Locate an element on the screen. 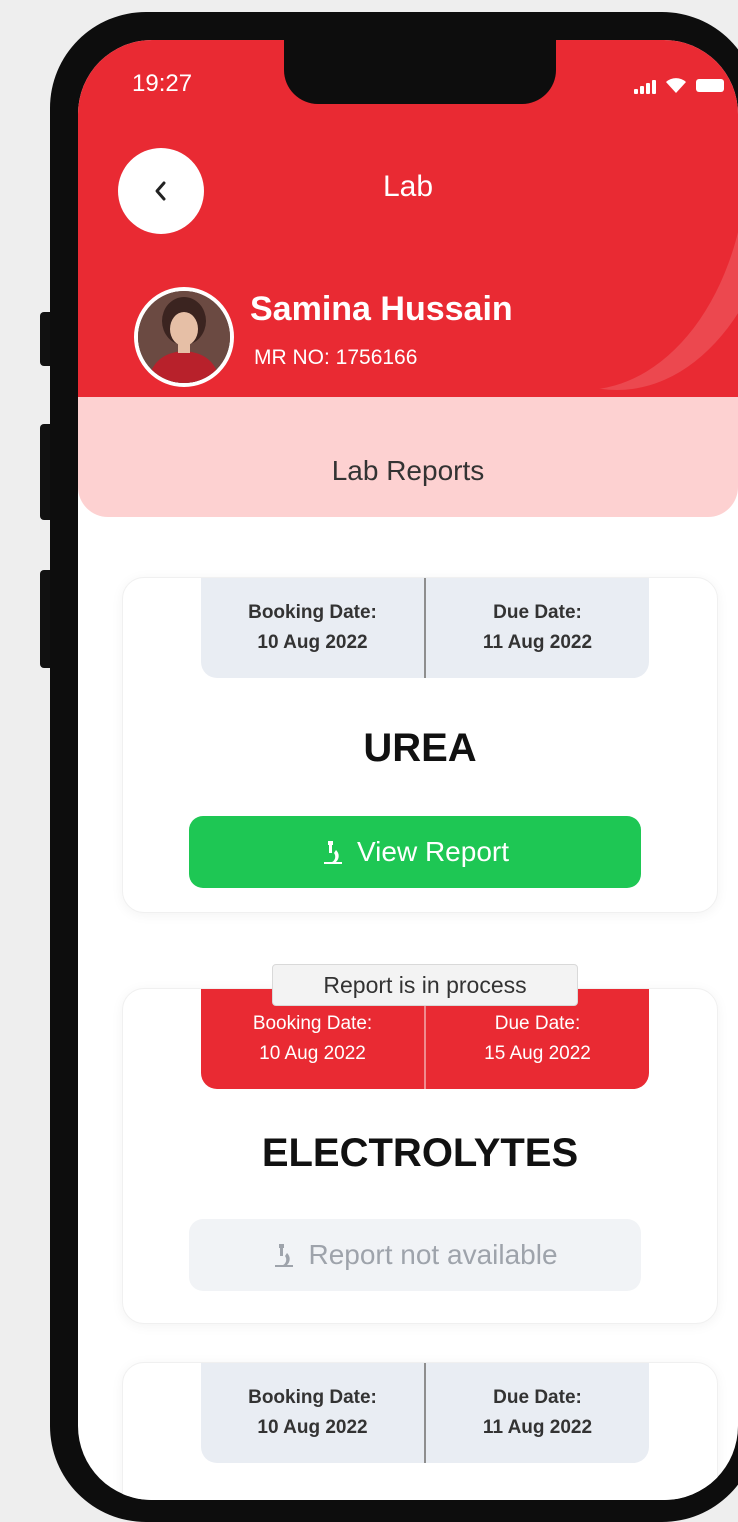  signal-icon is located at coordinates (645, 87).